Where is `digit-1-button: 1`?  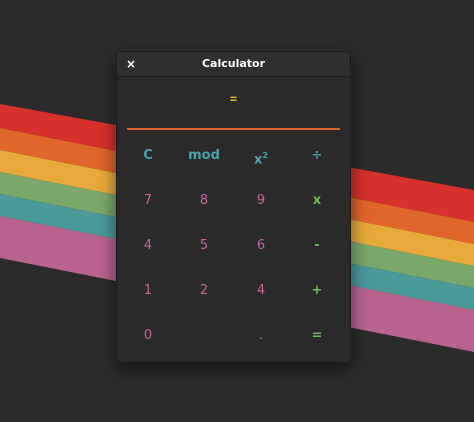
digit-1-button: 1 is located at coordinates (148, 291).